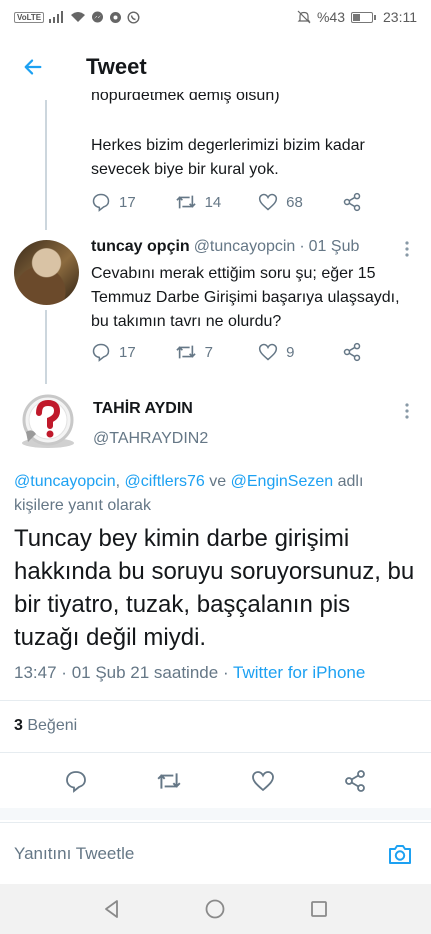 Image resolution: width=431 pixels, height=934 pixels. Describe the element at coordinates (215, 67) in the screenshot. I see `app-bar: Tweet` at that location.